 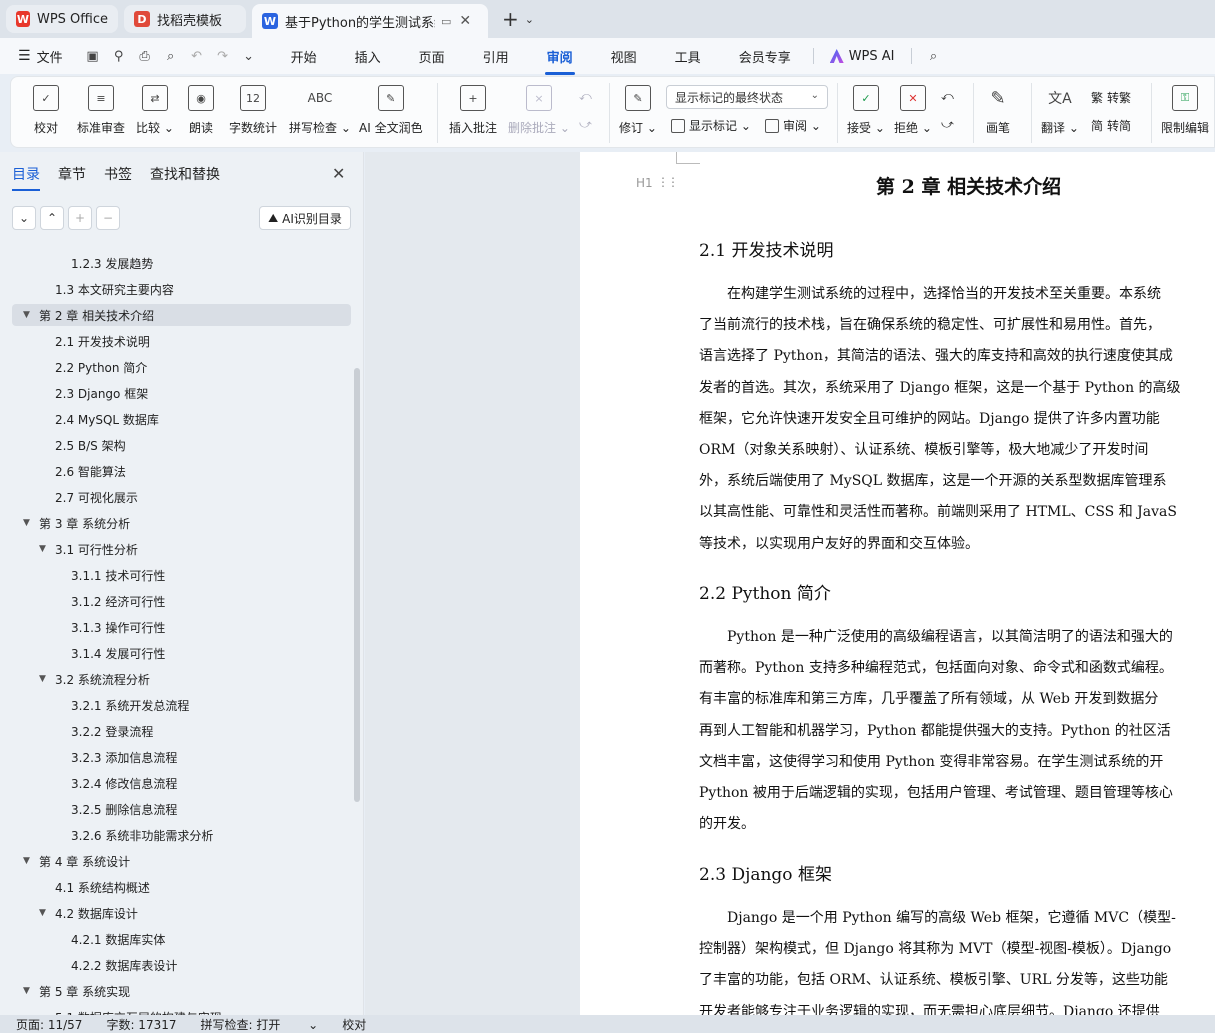 What do you see at coordinates (370, 21) in the screenshot?
I see `tab-document: W 基于Python的学生测试系统 ▭ ✕` at bounding box center [370, 21].